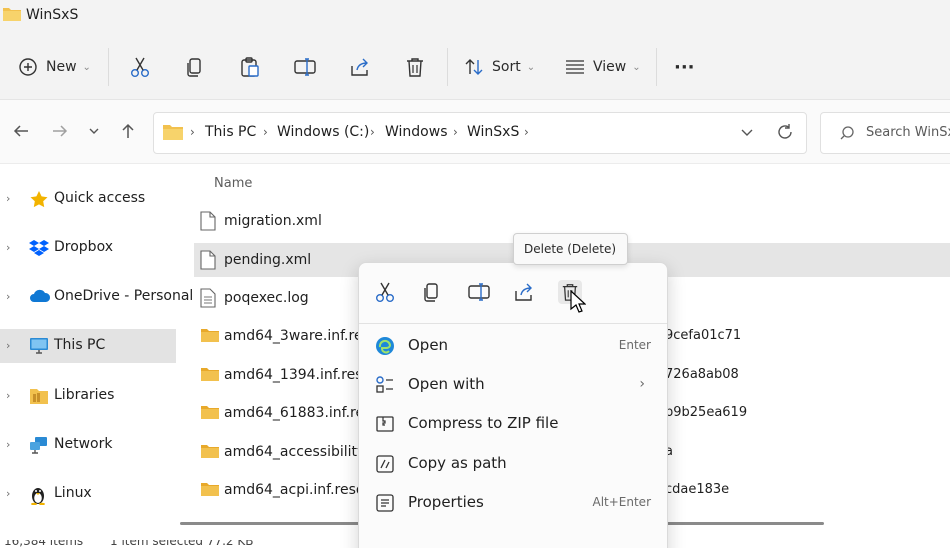  Describe the element at coordinates (428, 345) in the screenshot. I see `menu-item-label: Open` at that location.